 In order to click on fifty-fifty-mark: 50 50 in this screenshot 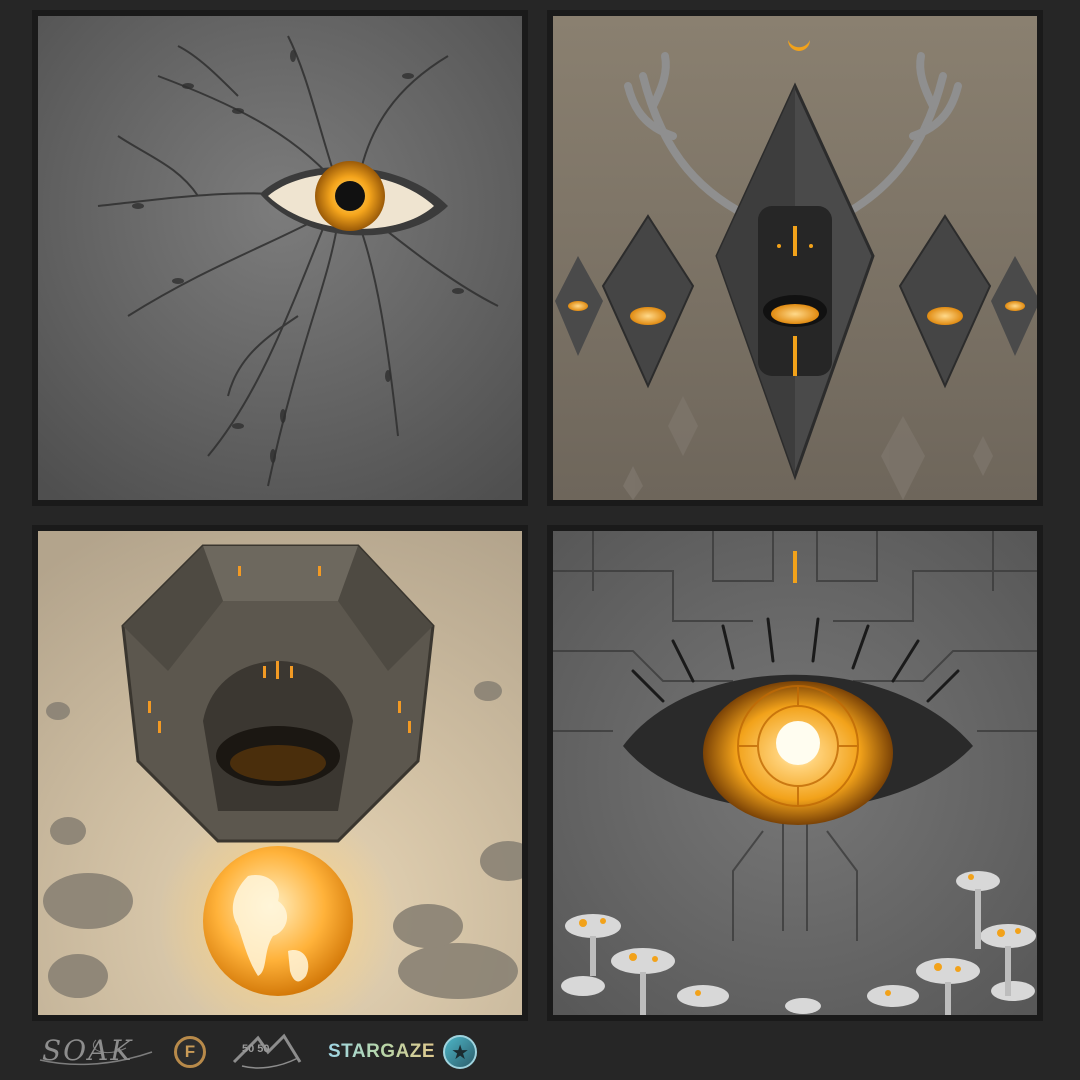, I will do `click(267, 1051)`.